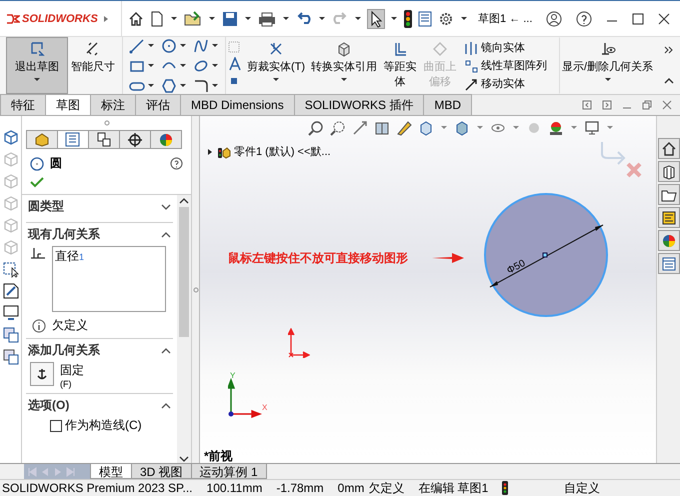  Describe the element at coordinates (587, 105) in the screenshot. I see `previous-window-icon` at that location.